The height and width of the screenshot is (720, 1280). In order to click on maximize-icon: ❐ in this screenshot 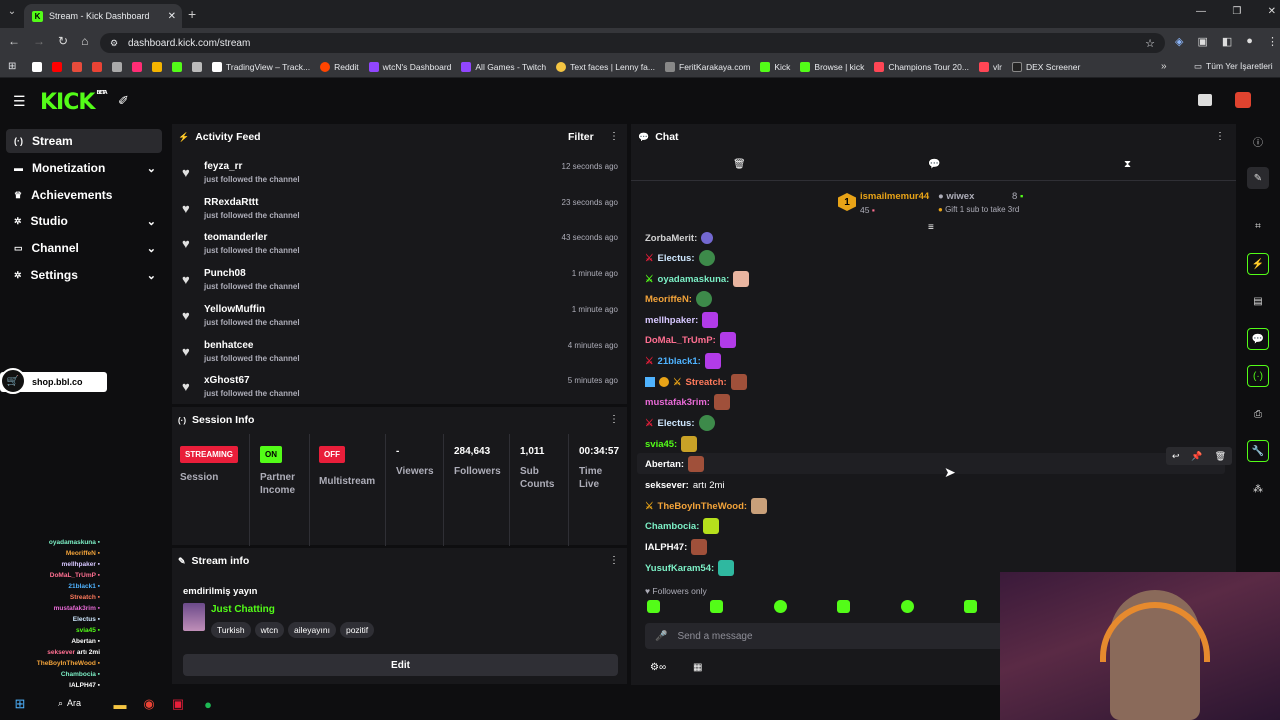, I will do `click(1236, 11)`.